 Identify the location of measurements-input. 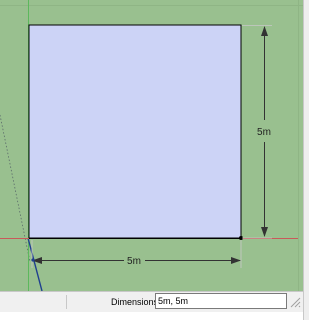
(221, 301).